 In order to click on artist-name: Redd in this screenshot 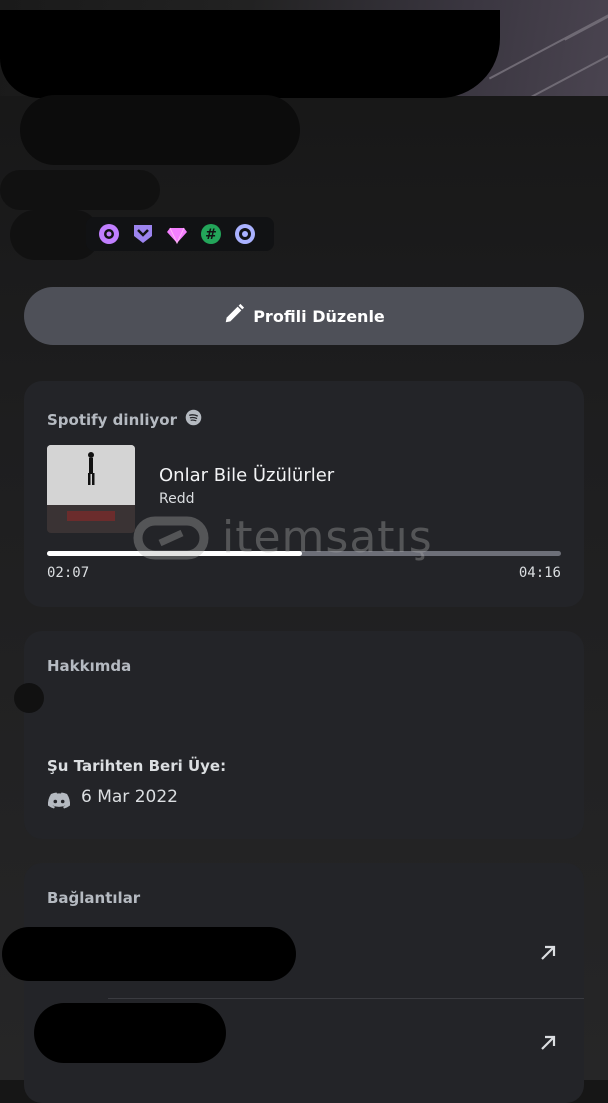, I will do `click(177, 499)`.